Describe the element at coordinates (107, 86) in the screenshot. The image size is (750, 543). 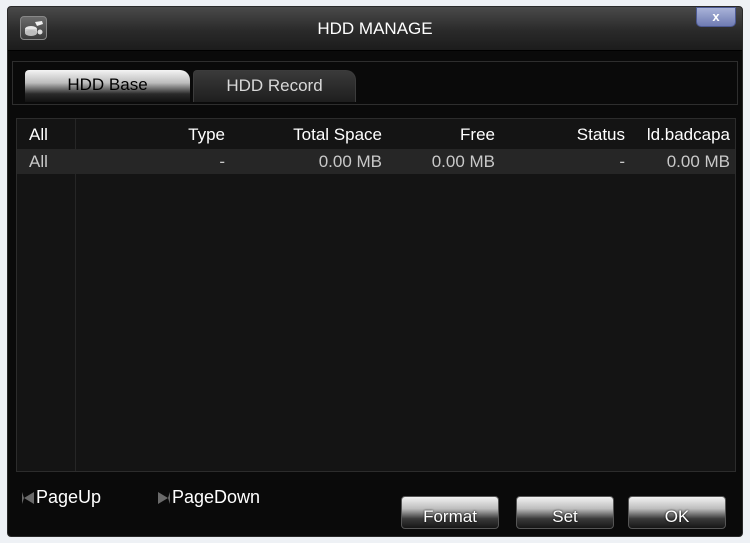
I see `tab-hdd-base: HDD Base` at that location.